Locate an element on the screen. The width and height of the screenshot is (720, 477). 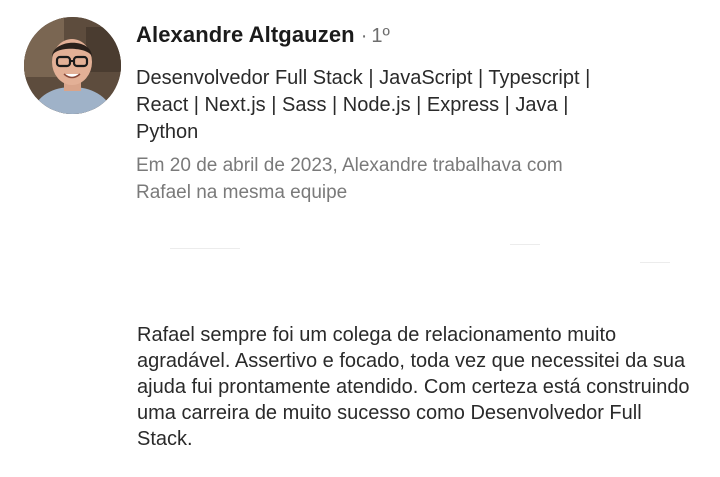
profile-photo-icon is located at coordinates (72, 65).